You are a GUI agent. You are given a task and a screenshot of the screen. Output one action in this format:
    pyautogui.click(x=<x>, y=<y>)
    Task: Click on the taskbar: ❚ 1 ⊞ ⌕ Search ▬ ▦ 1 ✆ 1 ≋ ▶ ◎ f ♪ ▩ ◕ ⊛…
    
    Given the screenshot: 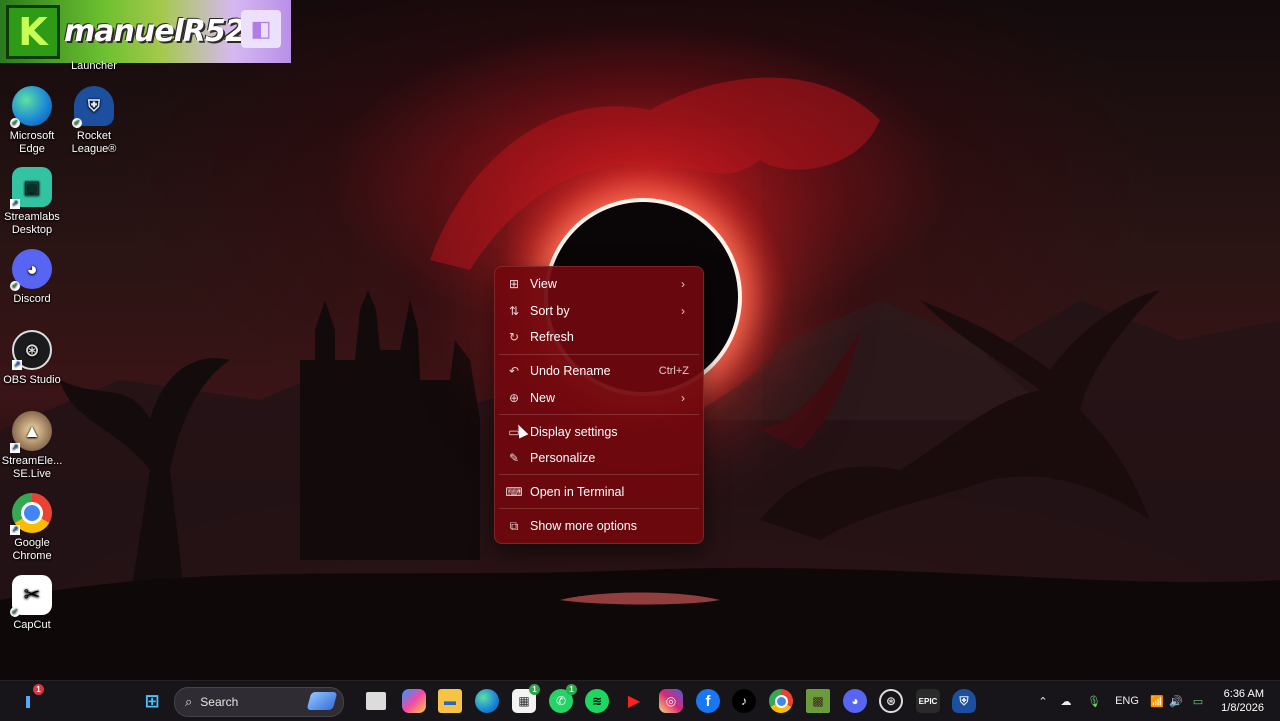 What is the action you would take?
    pyautogui.click(x=640, y=700)
    